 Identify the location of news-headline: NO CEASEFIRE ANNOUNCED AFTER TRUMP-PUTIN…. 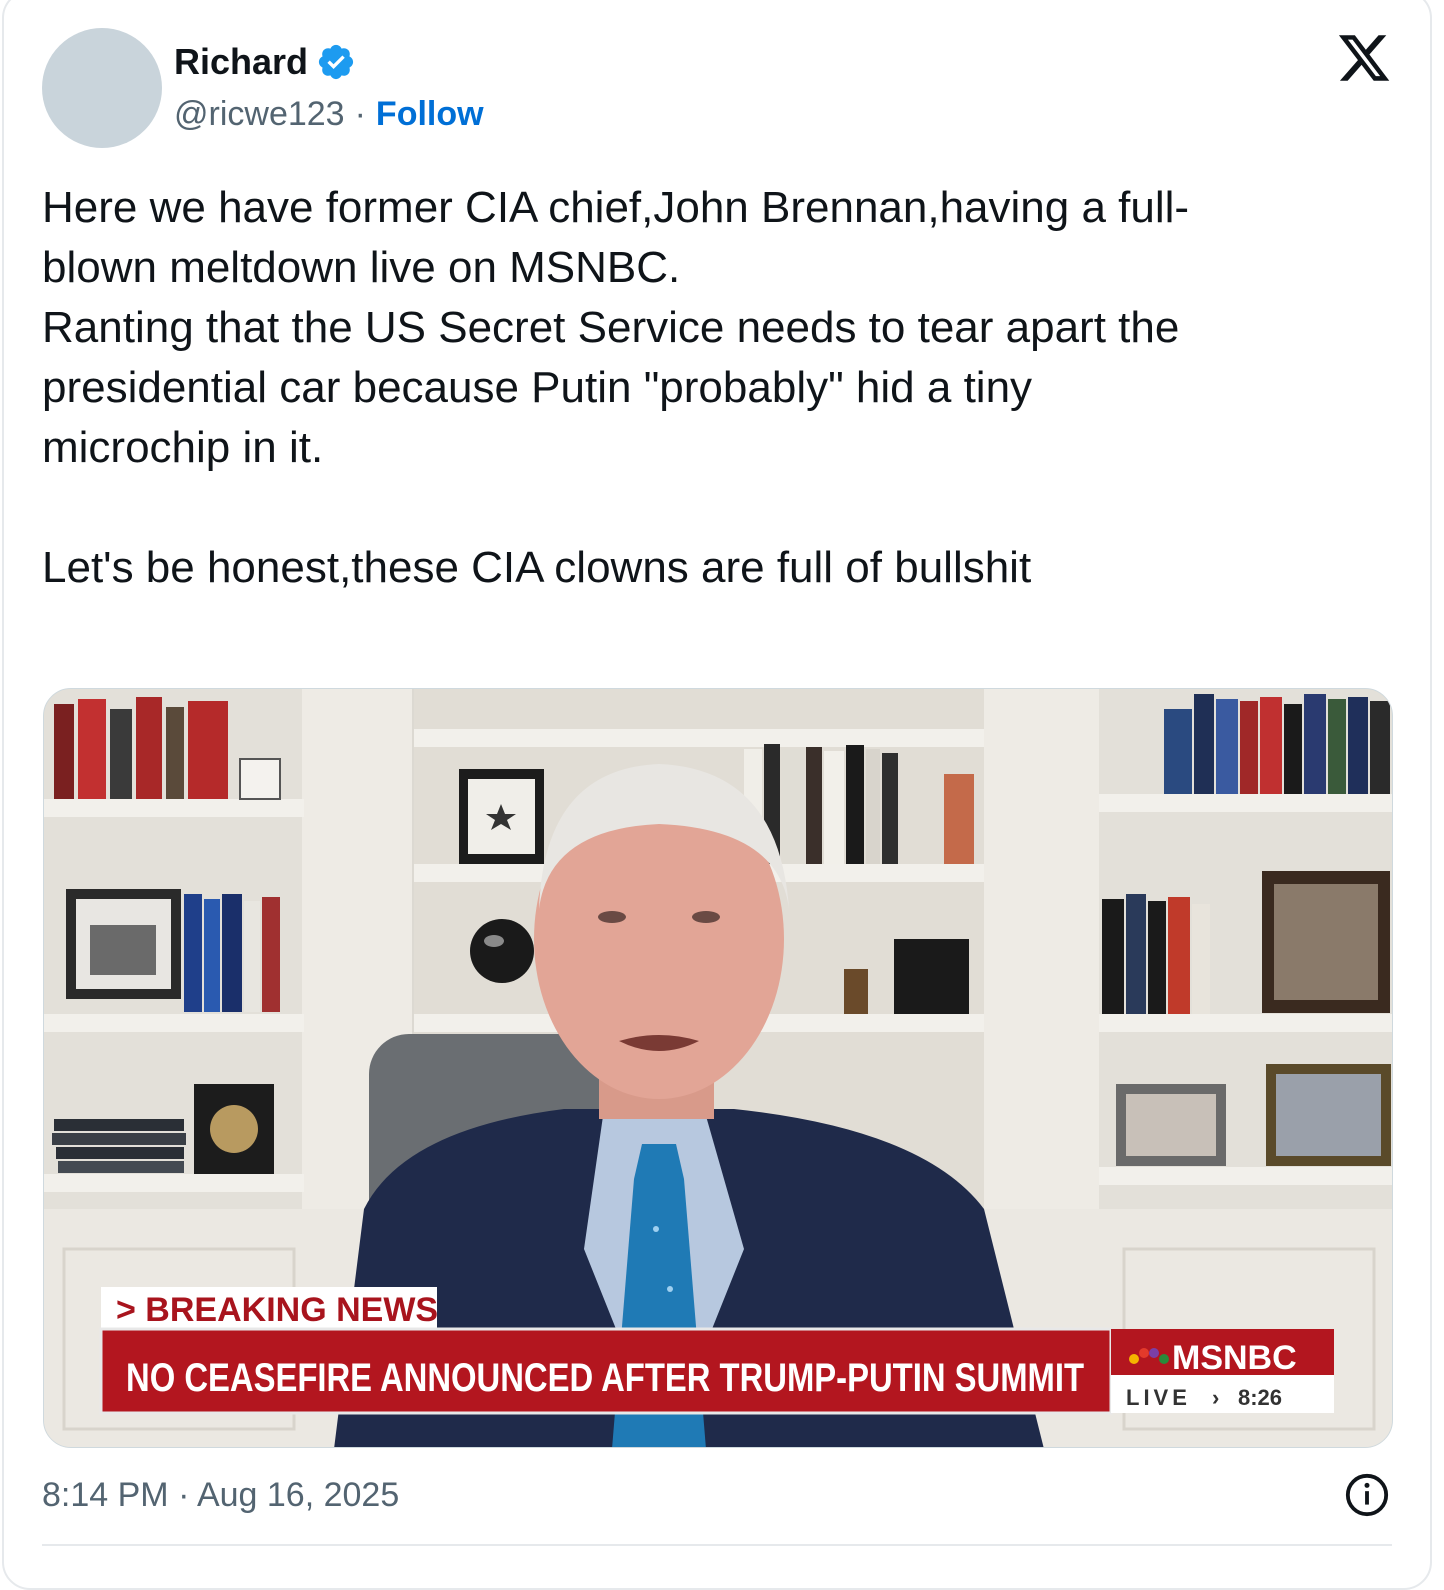
(605, 1378).